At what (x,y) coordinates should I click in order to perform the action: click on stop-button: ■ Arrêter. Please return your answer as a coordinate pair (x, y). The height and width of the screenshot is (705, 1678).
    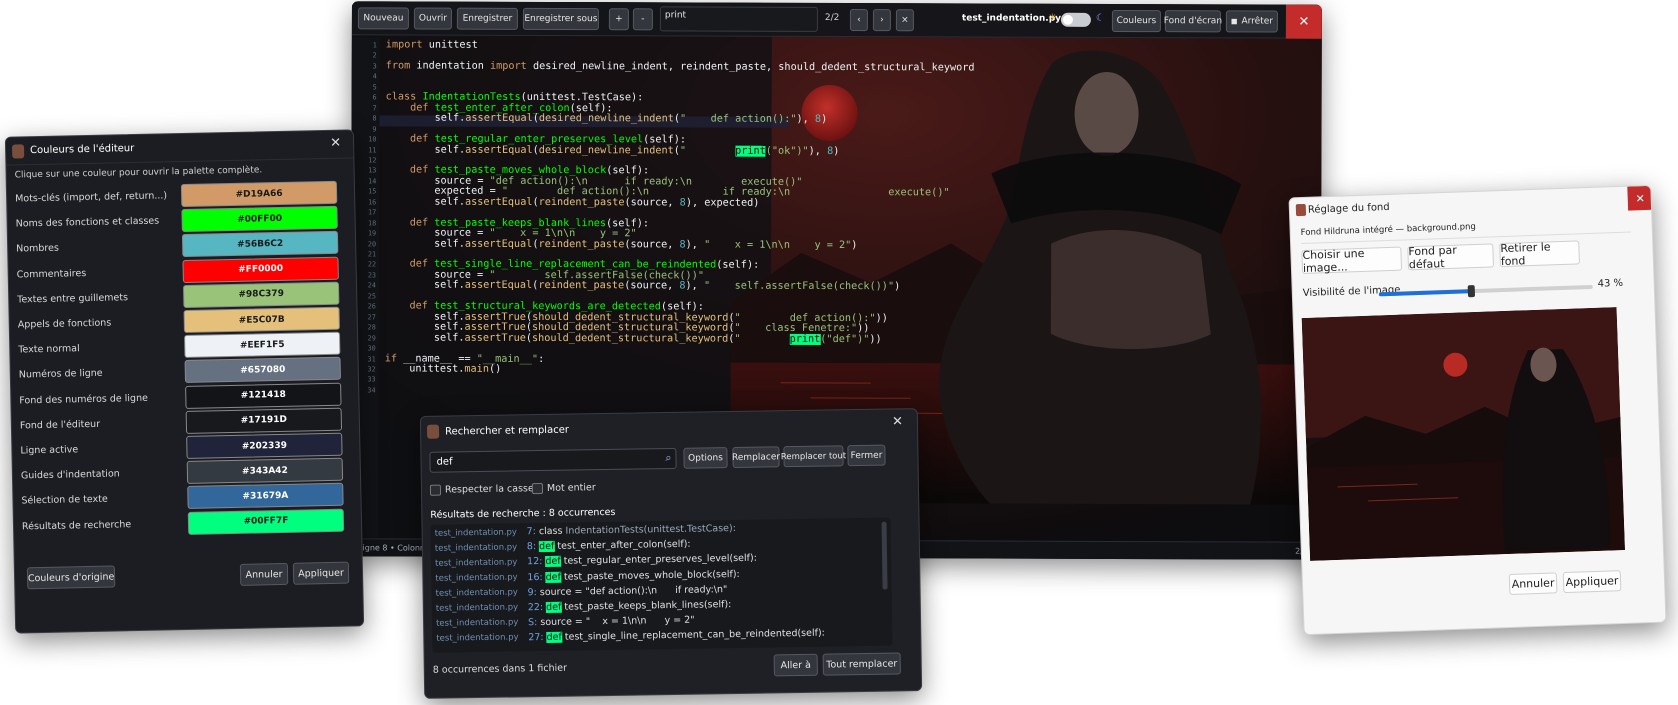
    Looking at the image, I should click on (1251, 21).